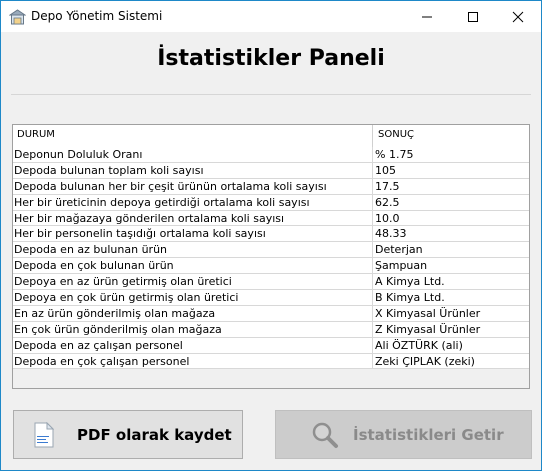 The height and width of the screenshot is (471, 542). What do you see at coordinates (271, 58) in the screenshot?
I see `page-title: İstatistikler Paneli` at bounding box center [271, 58].